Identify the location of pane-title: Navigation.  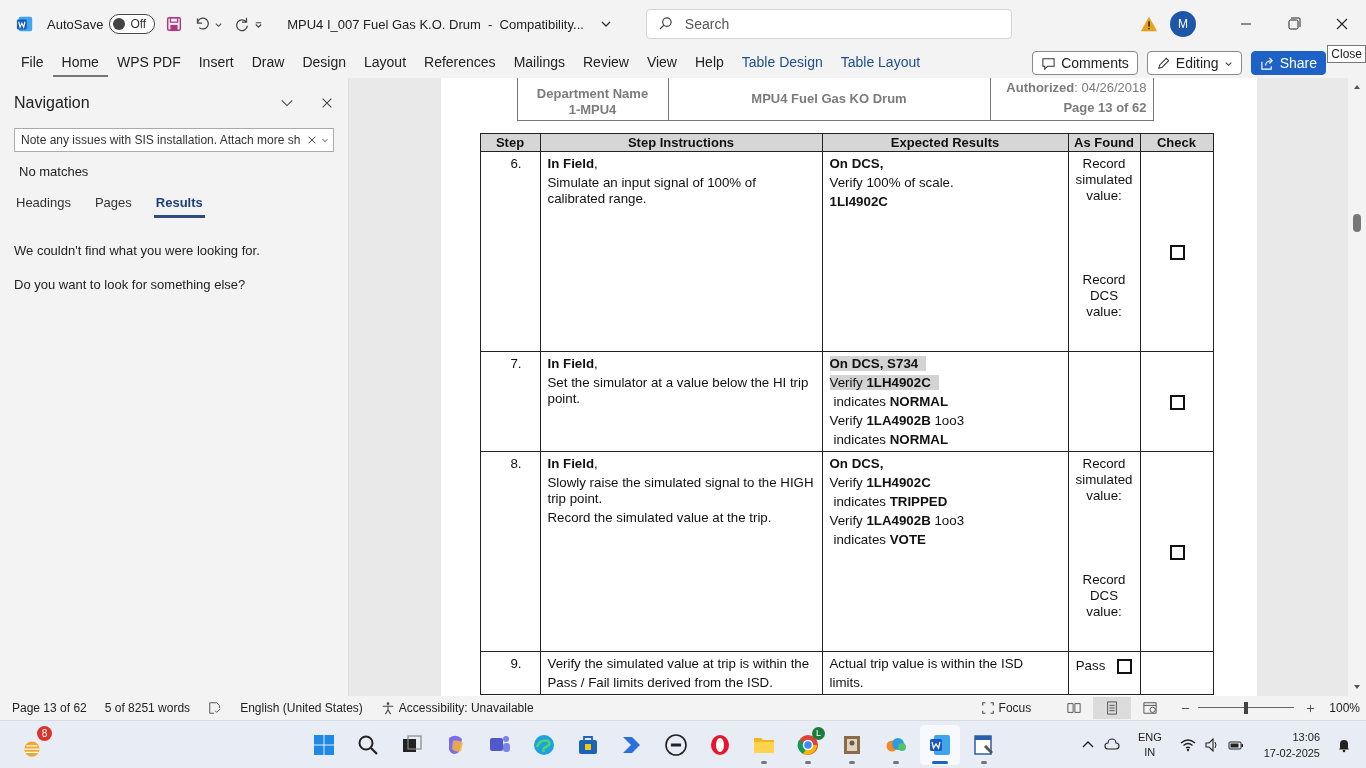
(52, 103).